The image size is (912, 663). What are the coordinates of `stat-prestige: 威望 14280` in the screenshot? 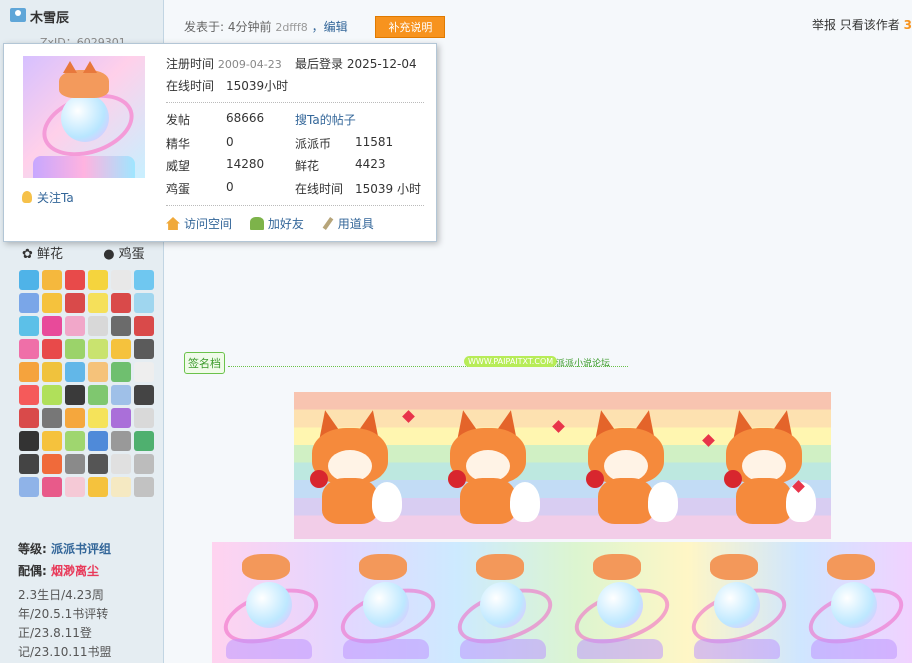 It's located at (215, 165).